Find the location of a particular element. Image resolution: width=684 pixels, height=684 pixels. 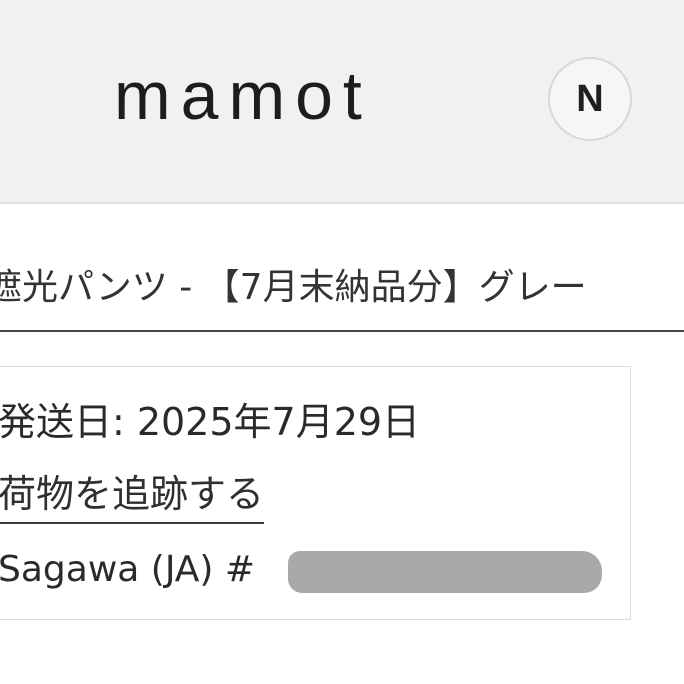

carrier-tracking-info: Sagawa (JA) # is located at coordinates (128, 569).